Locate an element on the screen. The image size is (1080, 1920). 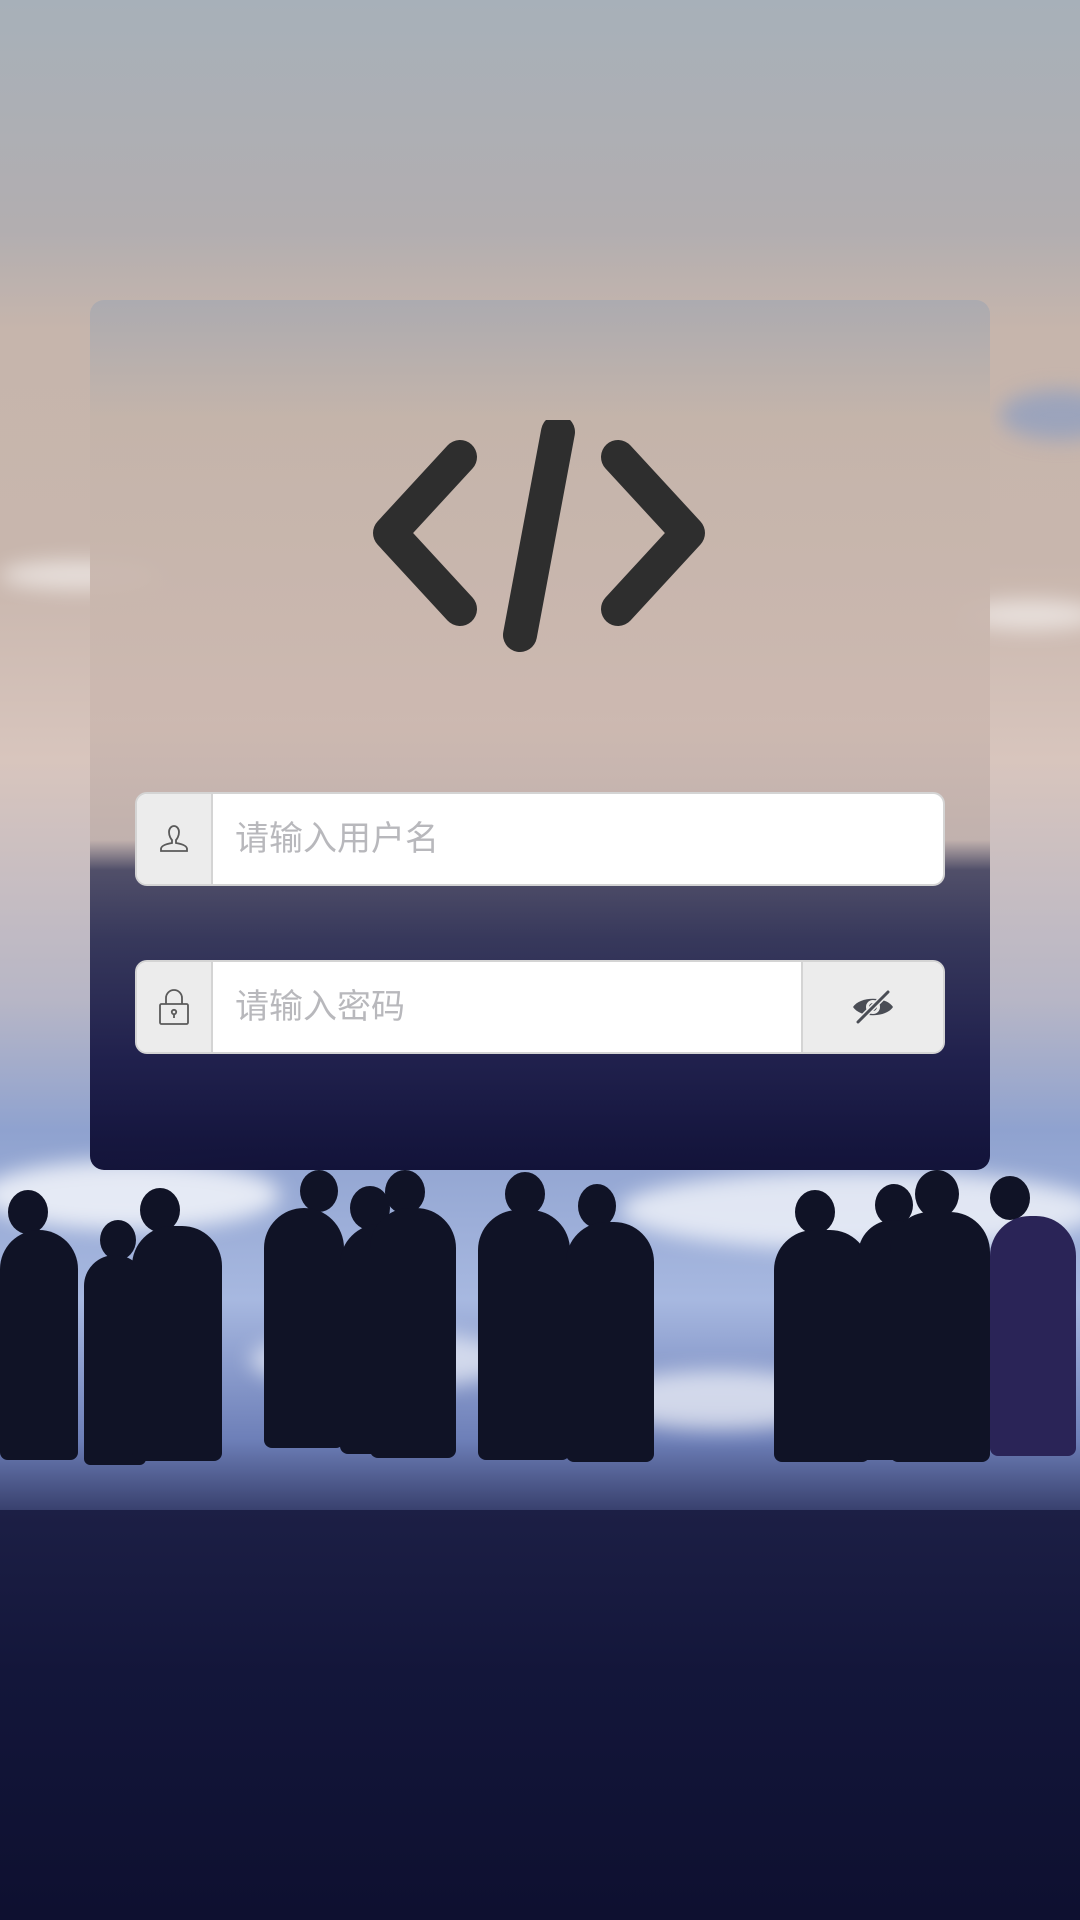
logo is located at coordinates (540, 537).